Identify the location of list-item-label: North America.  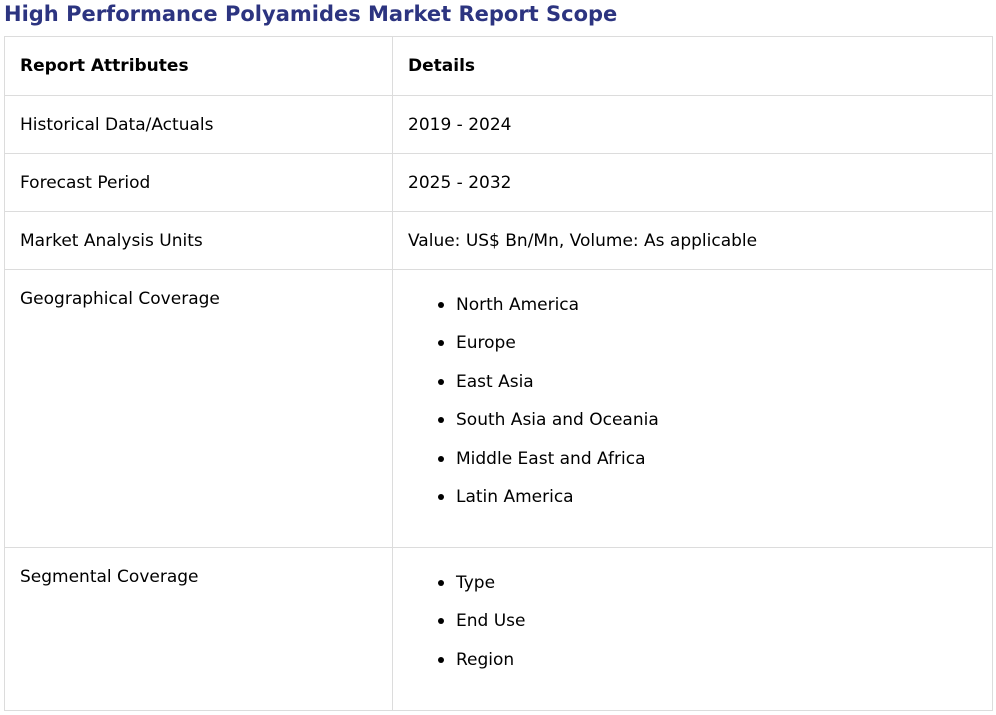
(518, 305).